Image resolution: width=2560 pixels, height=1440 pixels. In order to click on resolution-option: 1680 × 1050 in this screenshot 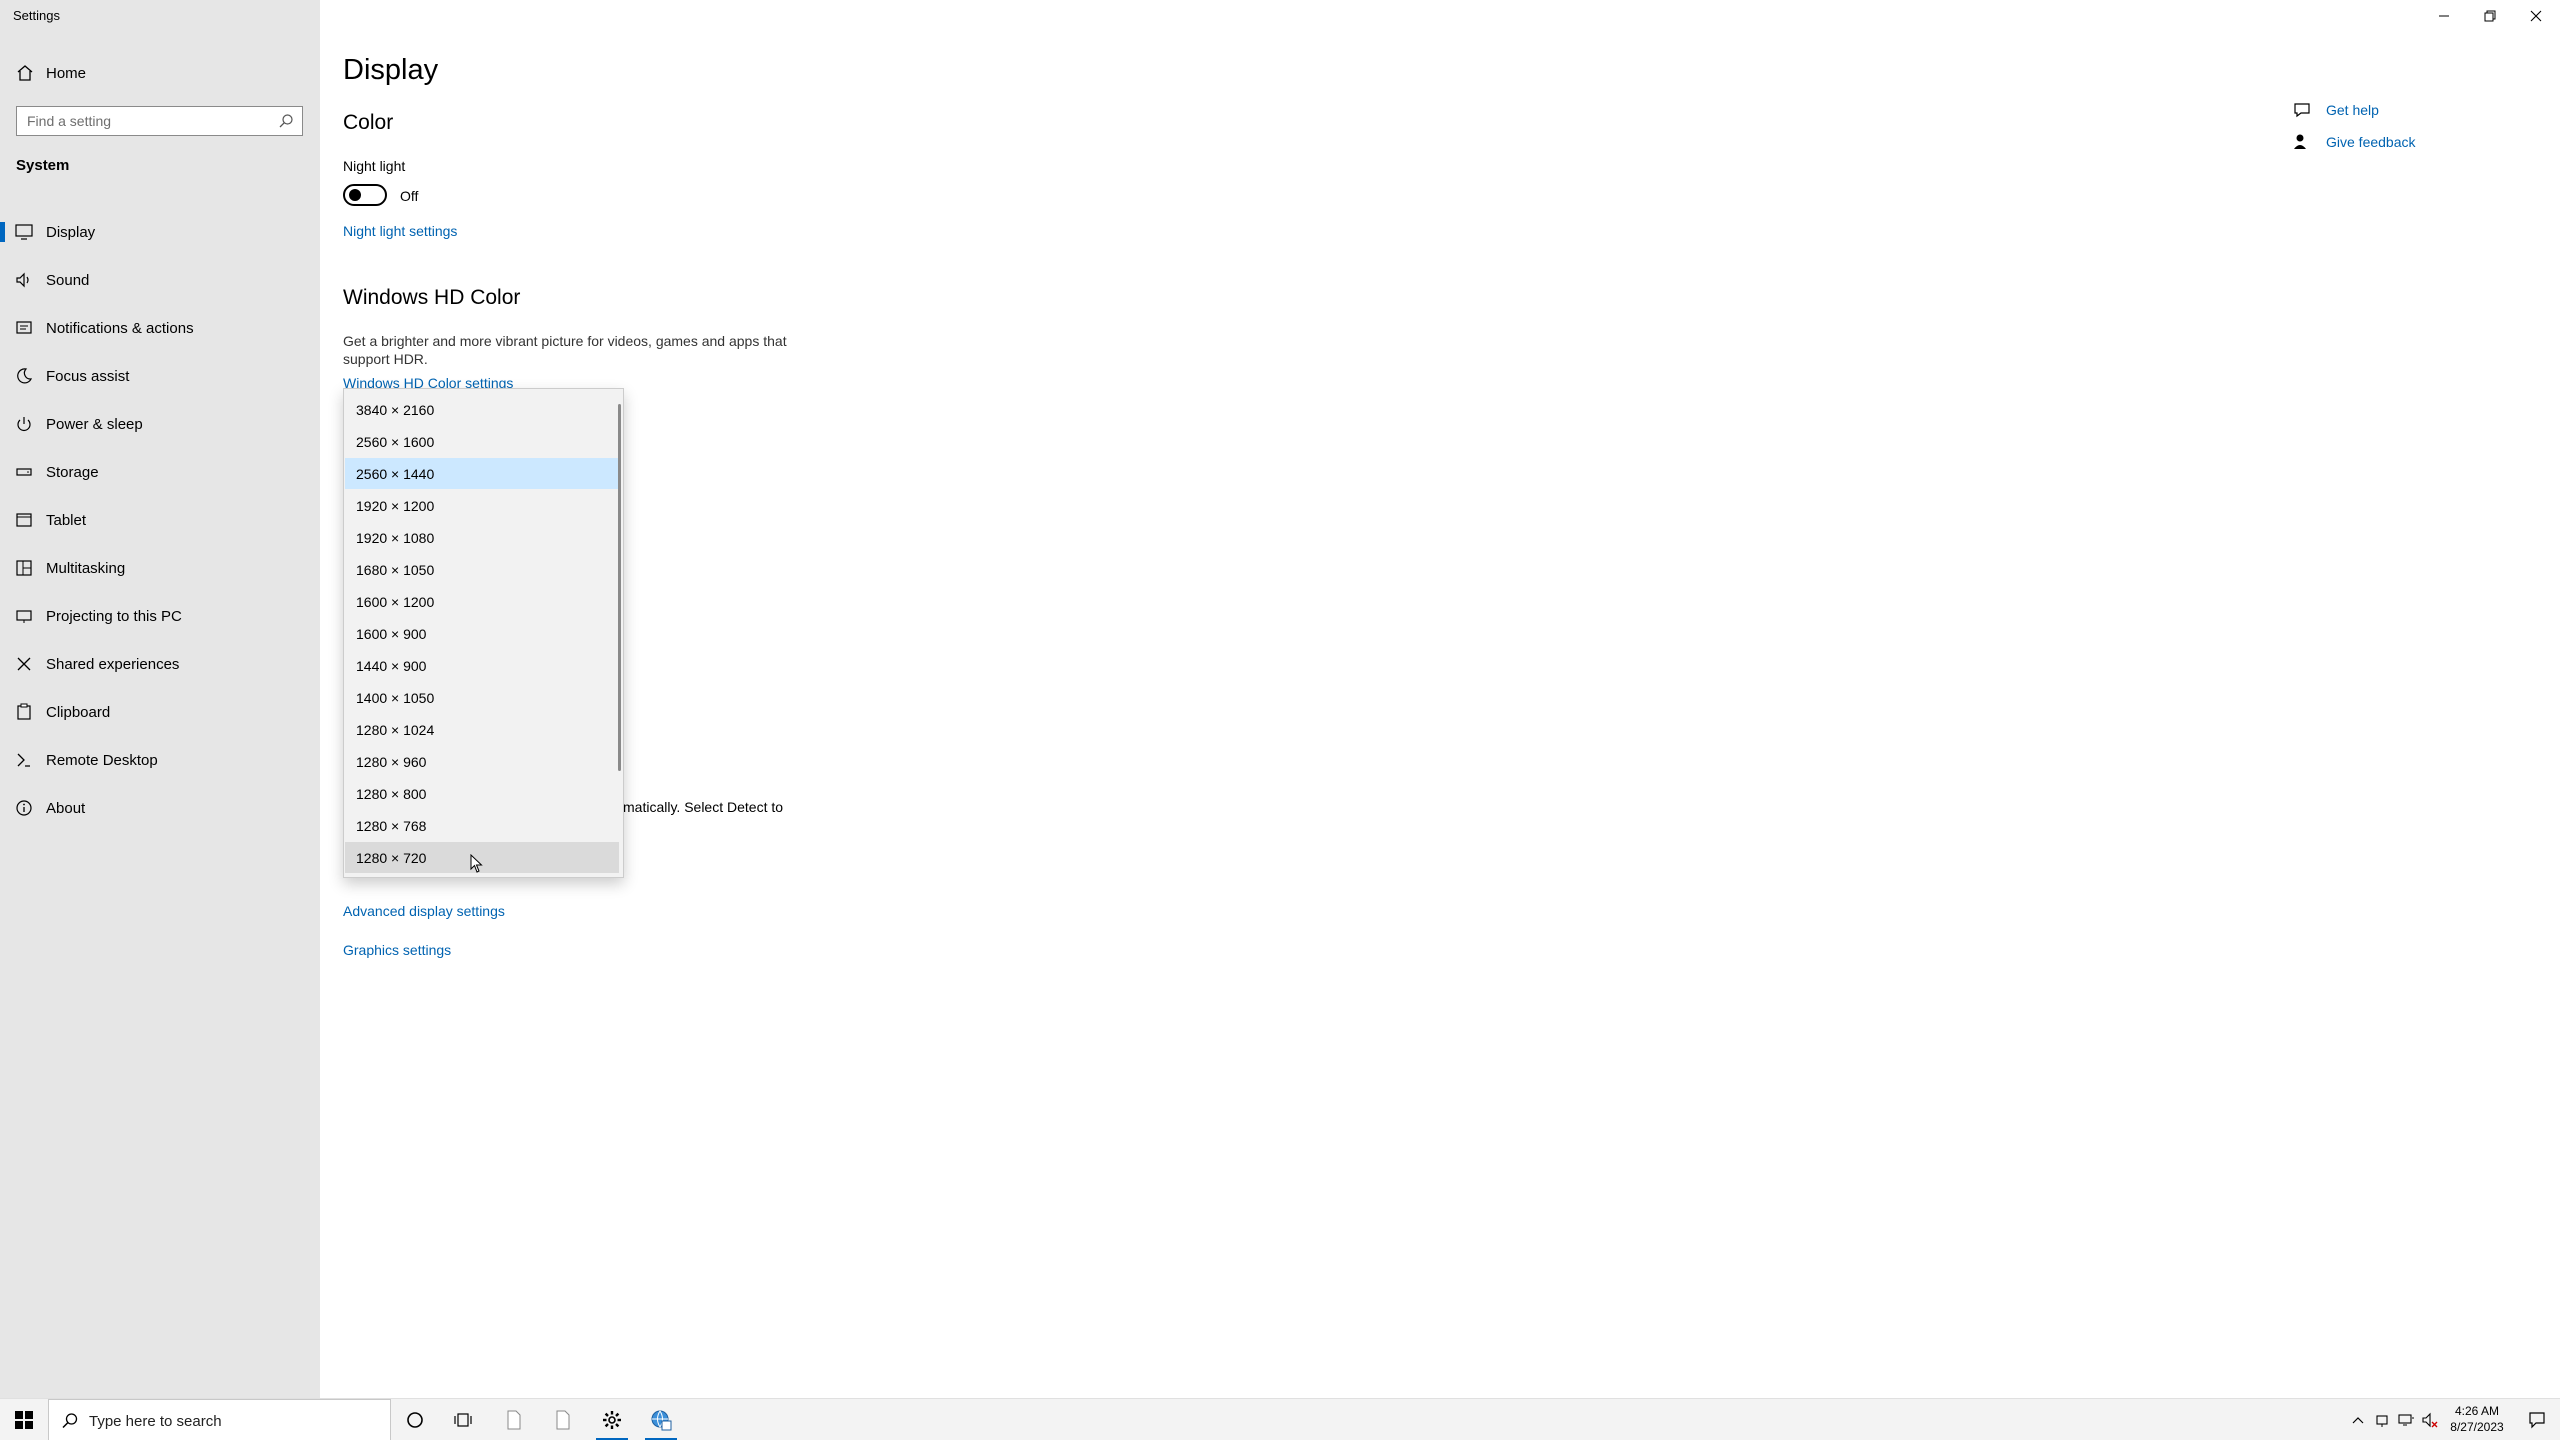, I will do `click(482, 569)`.